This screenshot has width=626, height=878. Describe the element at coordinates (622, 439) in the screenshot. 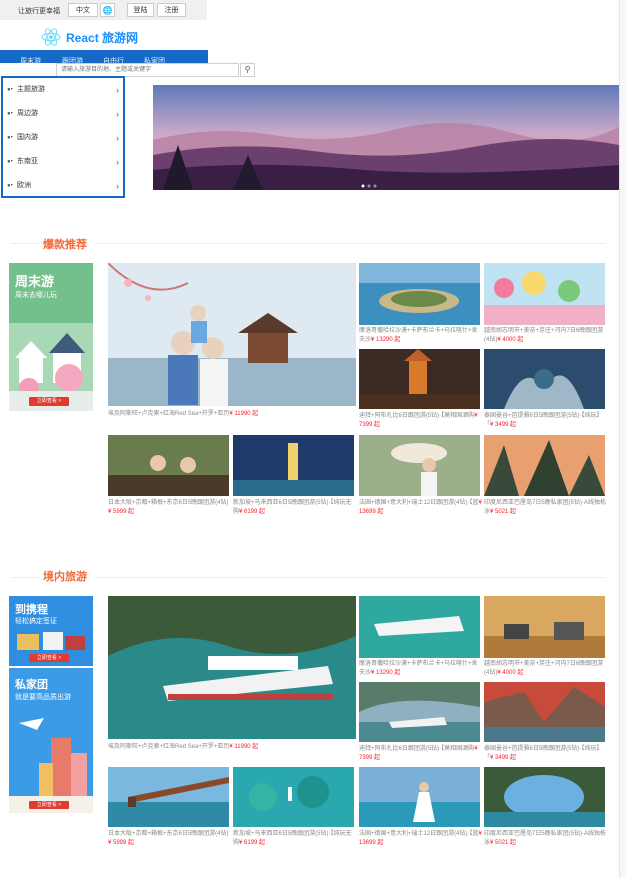

I see `scrollbar` at that location.